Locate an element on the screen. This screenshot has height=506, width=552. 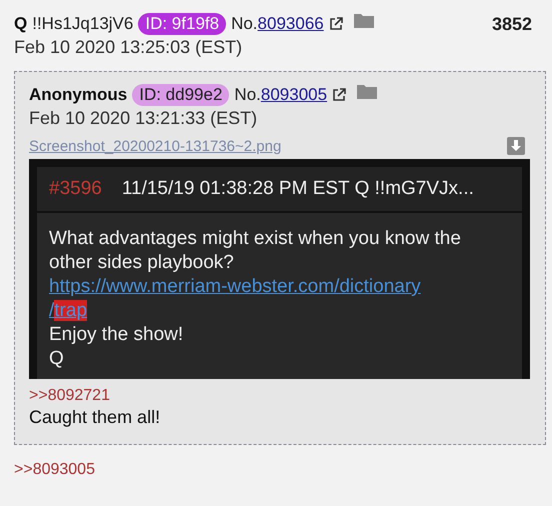
post-date: Feb 10 2020 13:21:33 (EST) is located at coordinates (143, 118).